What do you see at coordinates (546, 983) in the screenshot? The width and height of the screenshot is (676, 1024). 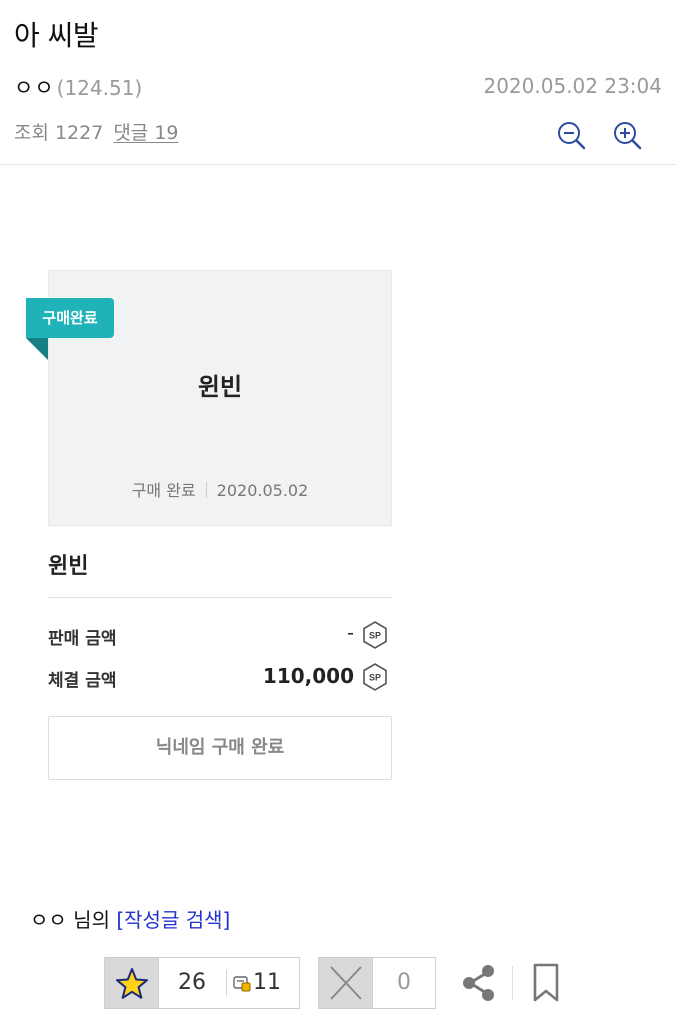 I see `bookmark-icon` at bounding box center [546, 983].